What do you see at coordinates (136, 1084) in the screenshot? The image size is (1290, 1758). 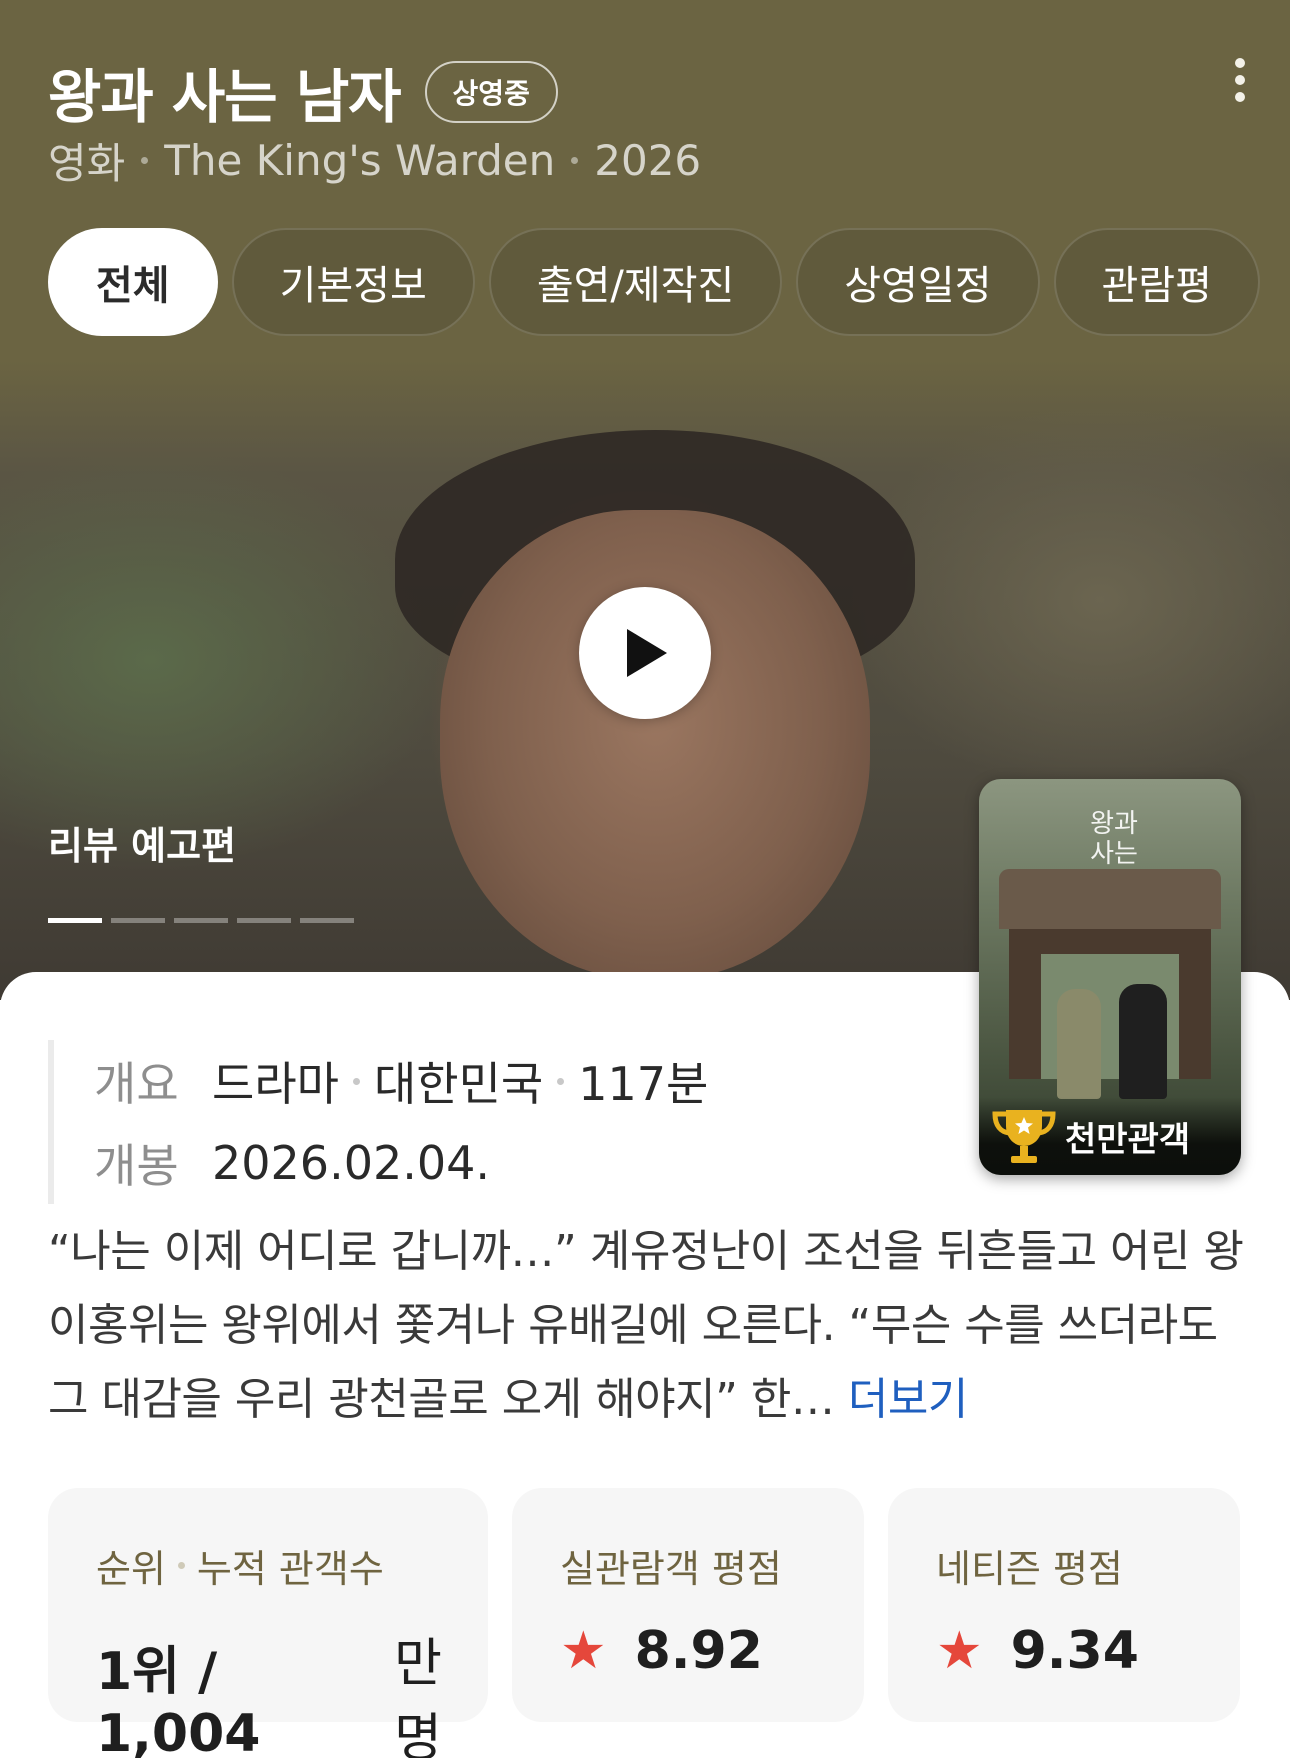 I see `overview-key: 개요` at bounding box center [136, 1084].